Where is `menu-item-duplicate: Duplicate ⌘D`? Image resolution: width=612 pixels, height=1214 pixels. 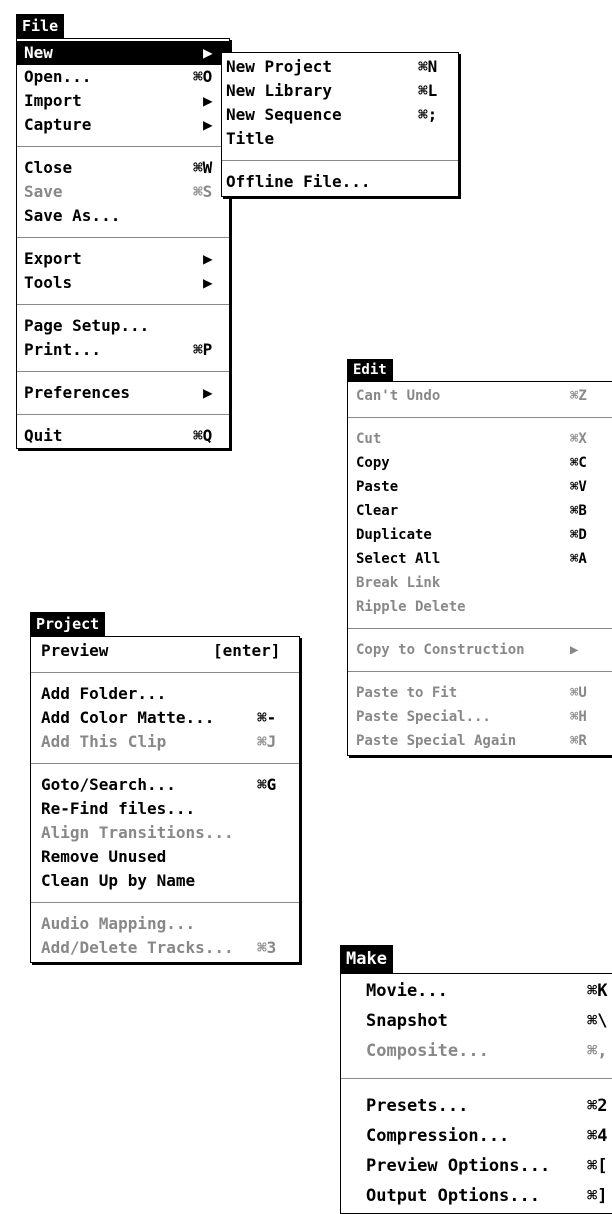
menu-item-duplicate: Duplicate ⌘D is located at coordinates (480, 535).